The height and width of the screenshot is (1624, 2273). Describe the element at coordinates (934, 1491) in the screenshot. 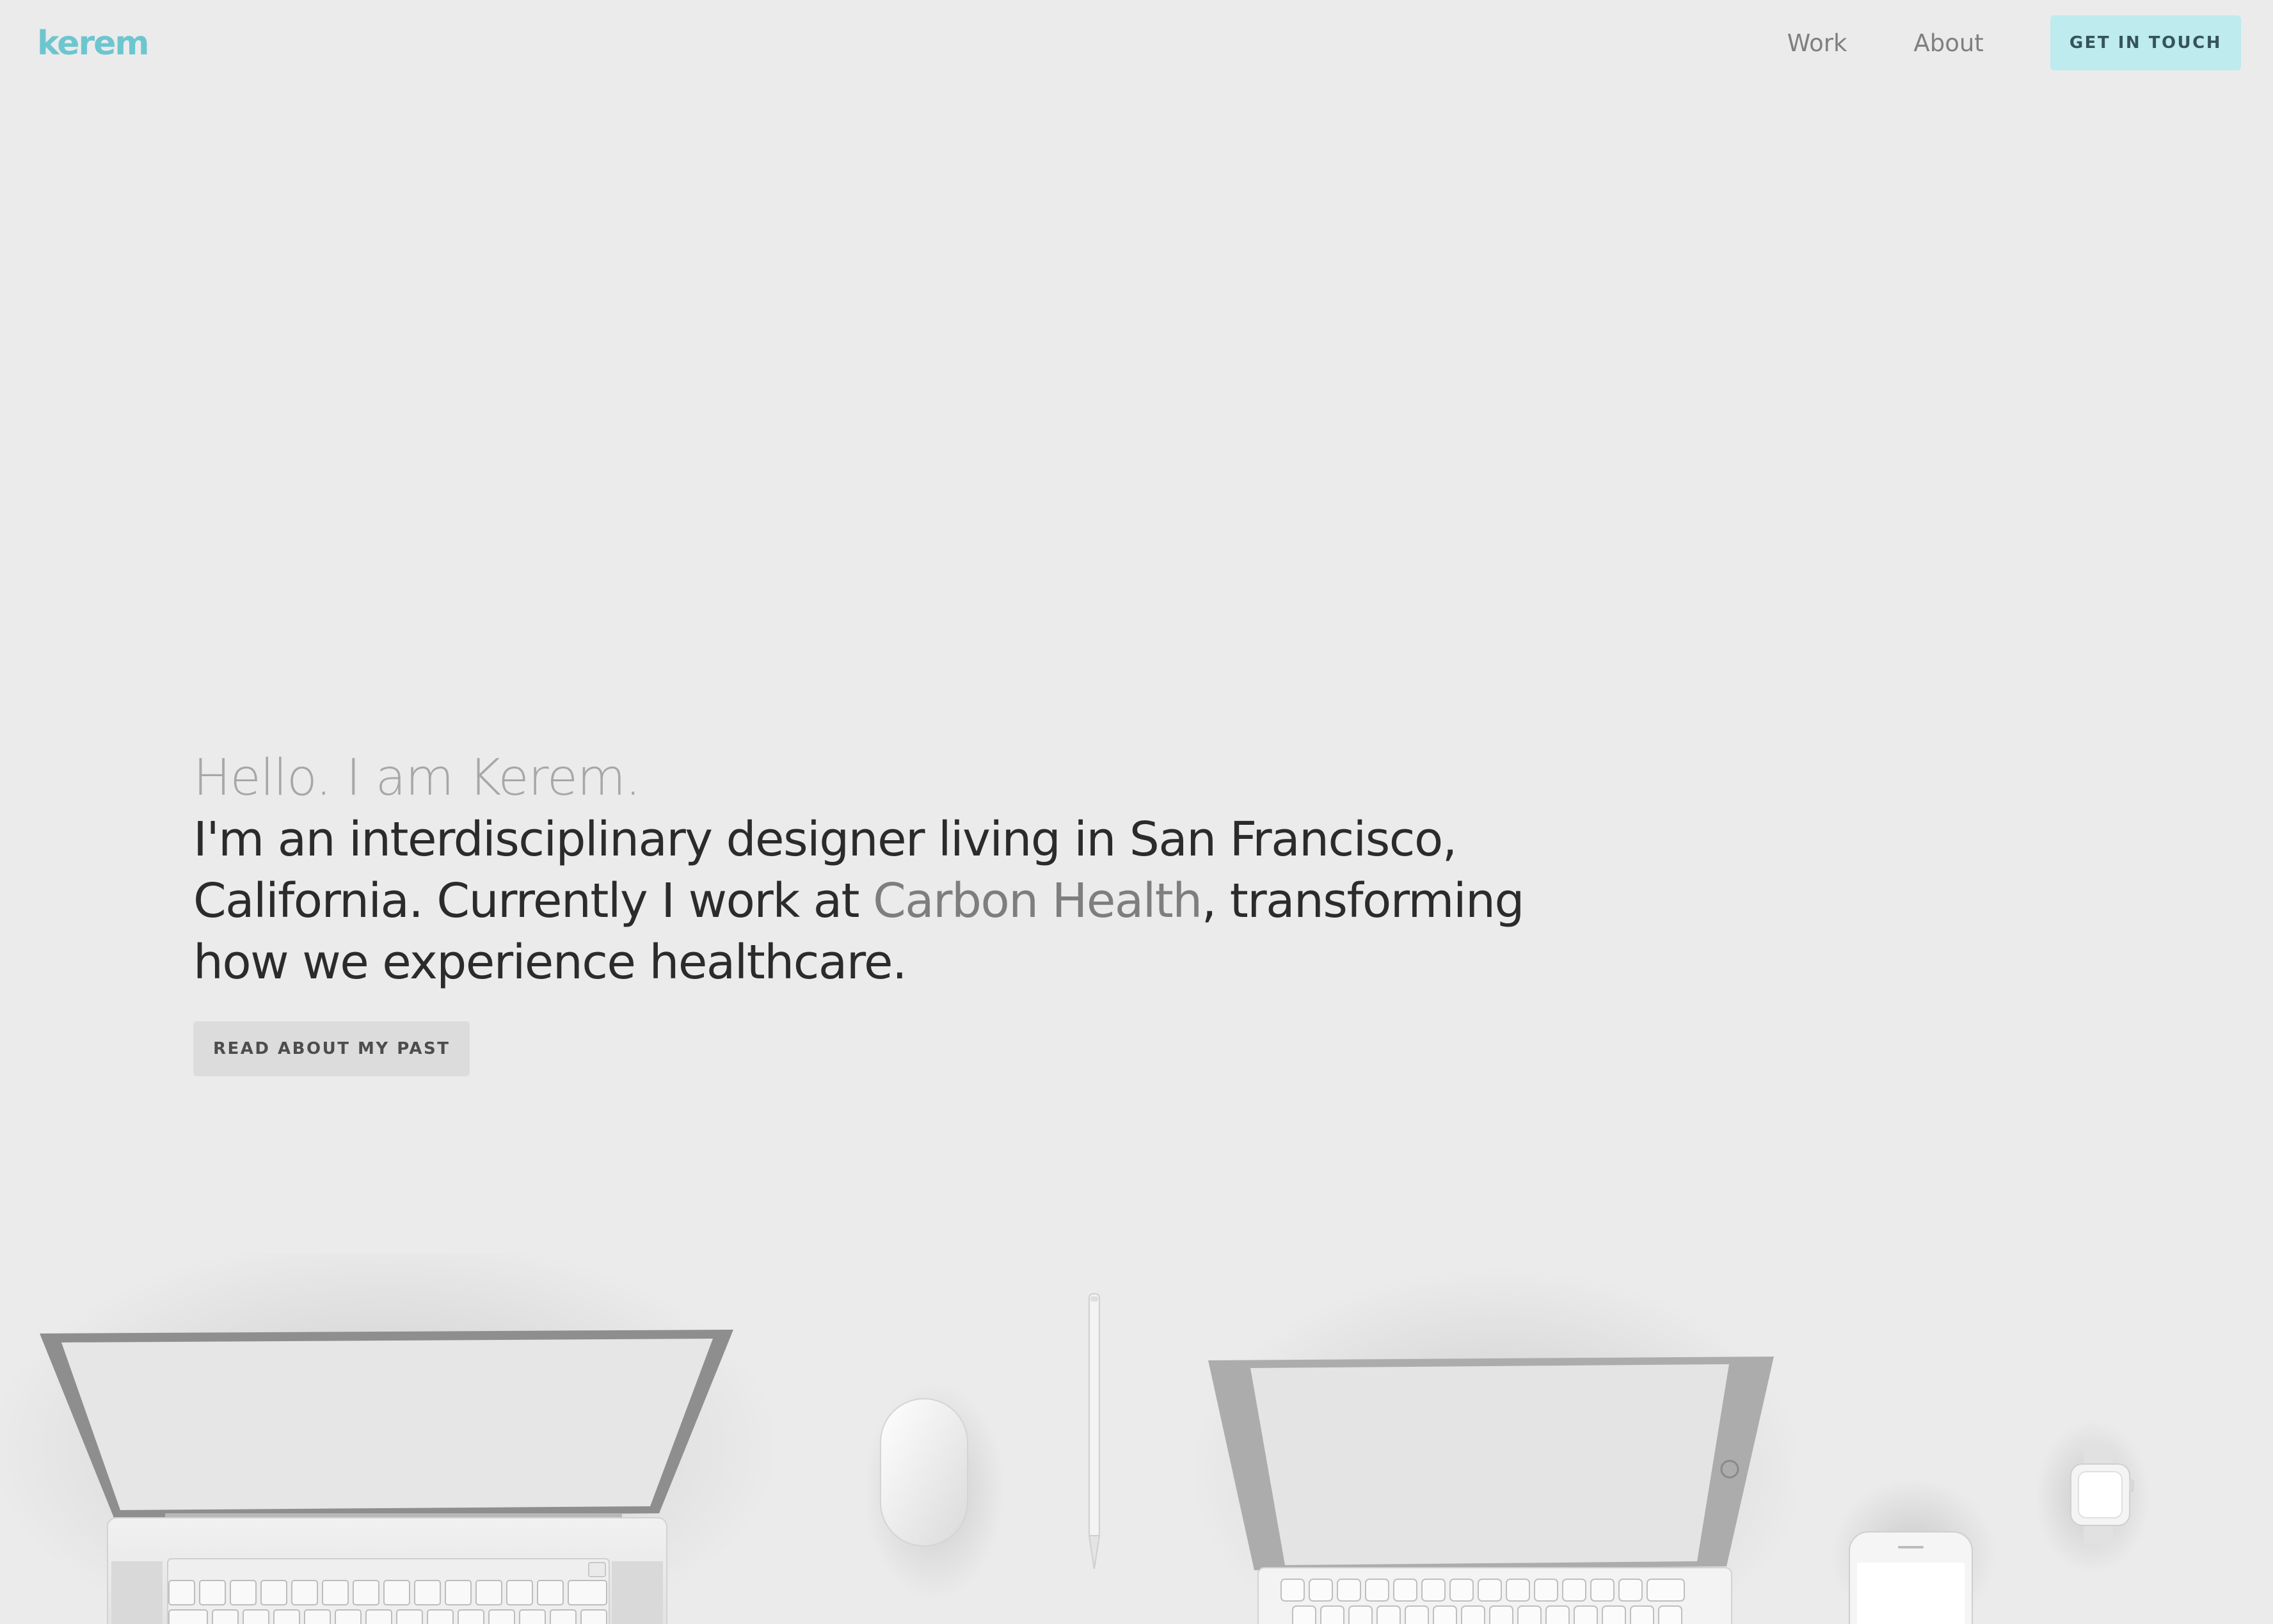

I see `mouse-image` at that location.